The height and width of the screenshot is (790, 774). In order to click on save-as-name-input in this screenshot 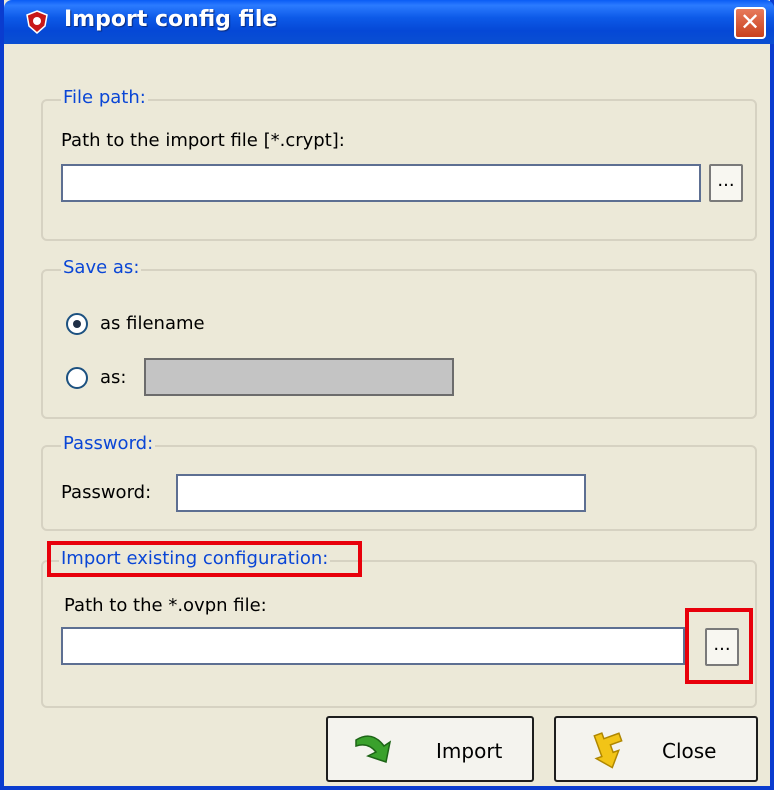, I will do `click(299, 377)`.